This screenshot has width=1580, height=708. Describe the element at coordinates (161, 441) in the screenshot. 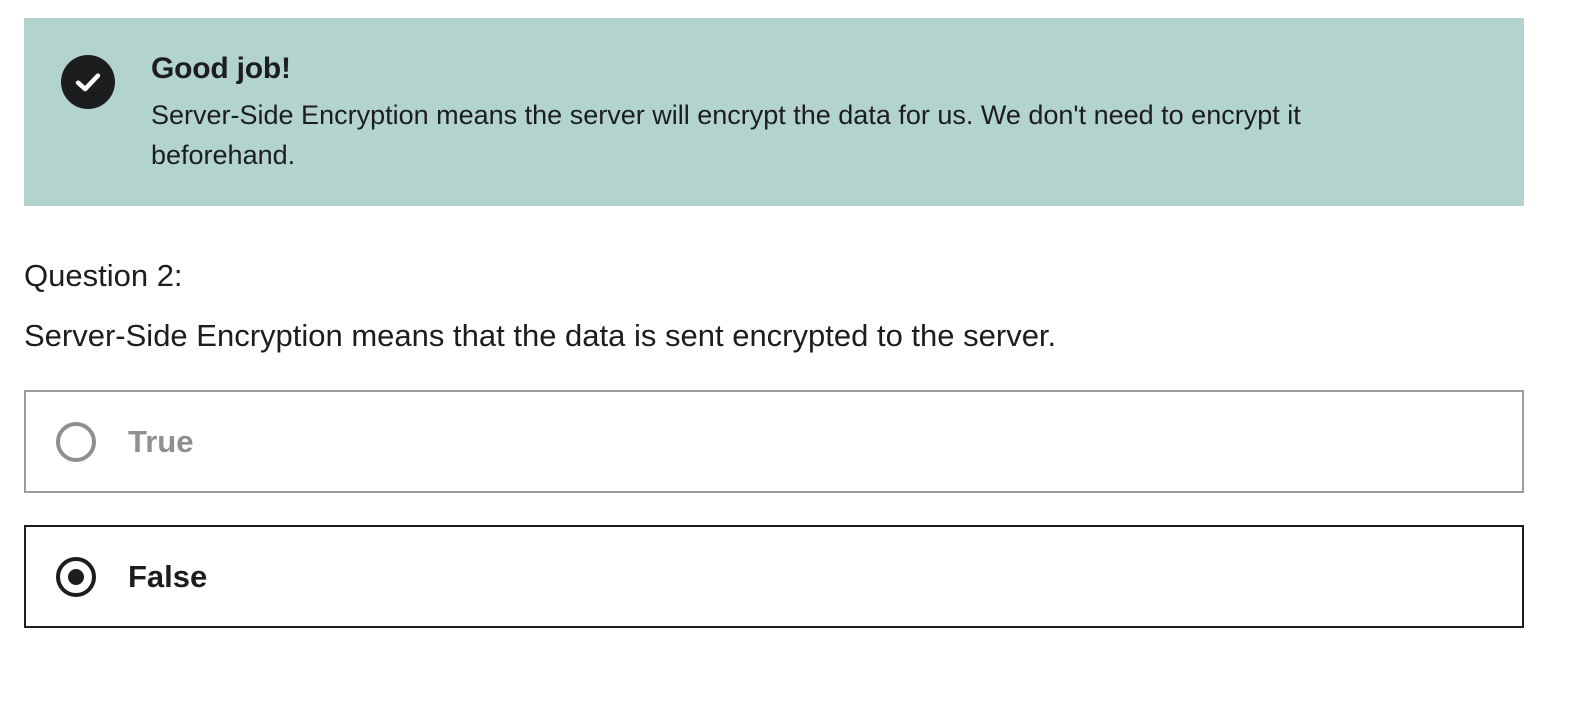

I see `answer-option-label: True` at that location.